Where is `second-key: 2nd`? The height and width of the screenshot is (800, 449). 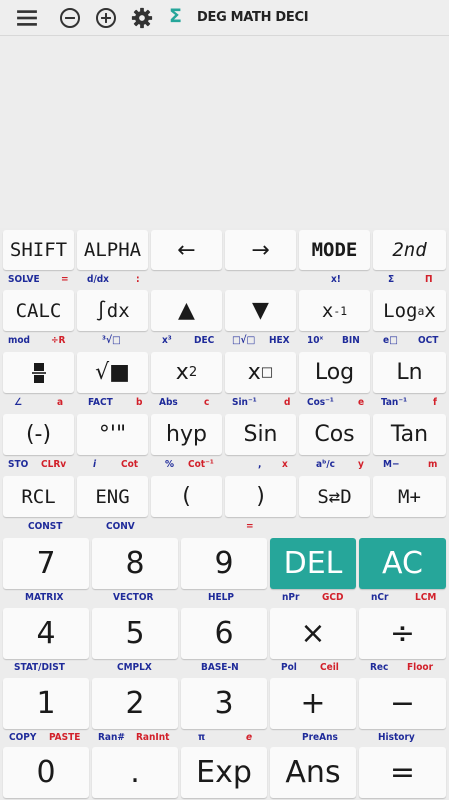
second-key: 2nd is located at coordinates (409, 250).